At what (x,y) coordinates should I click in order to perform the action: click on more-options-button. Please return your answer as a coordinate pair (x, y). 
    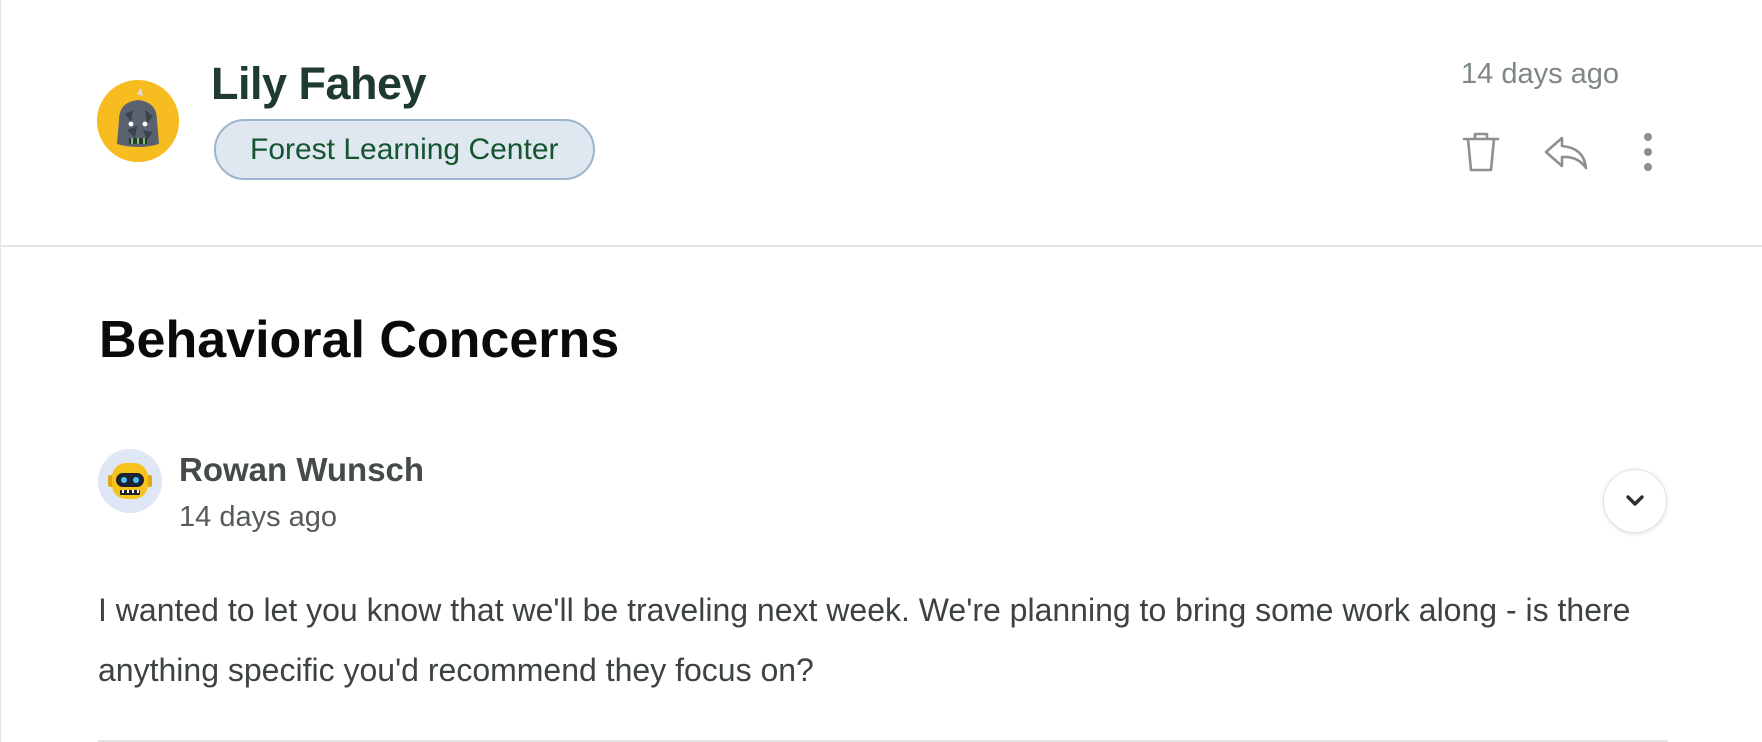
    Looking at the image, I should click on (1648, 152).